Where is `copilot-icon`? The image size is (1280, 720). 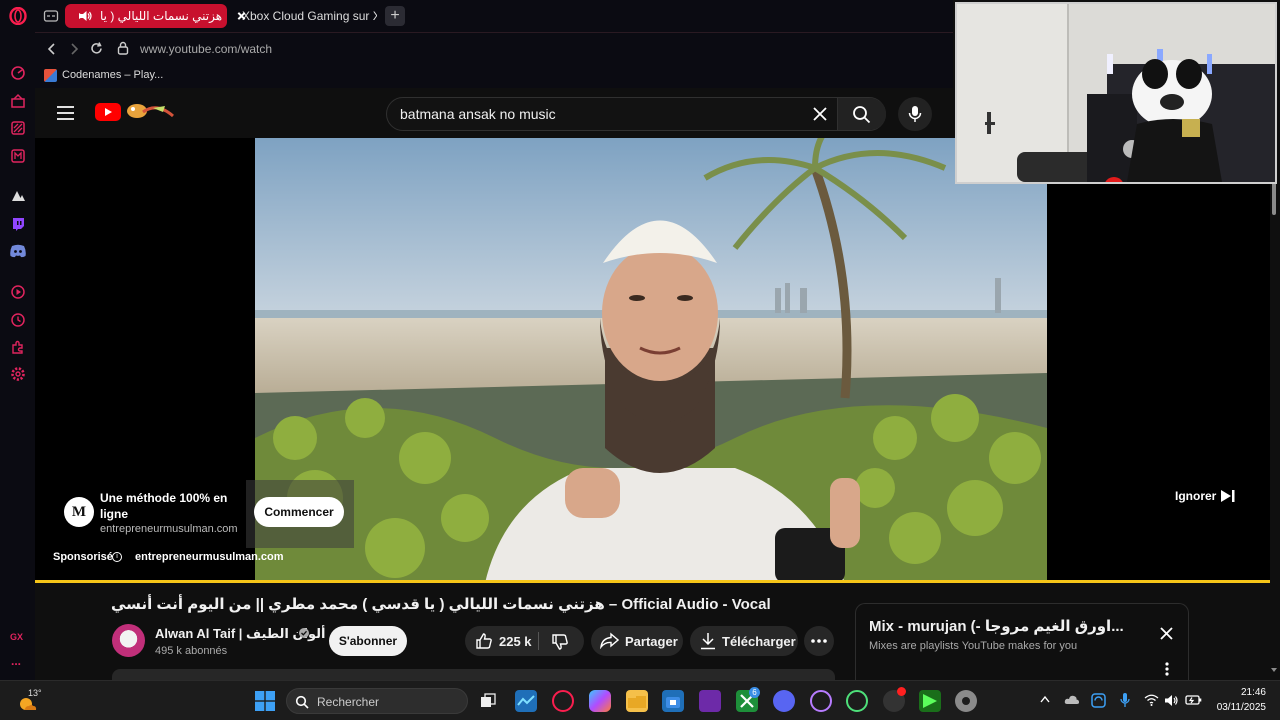 copilot-icon is located at coordinates (600, 701).